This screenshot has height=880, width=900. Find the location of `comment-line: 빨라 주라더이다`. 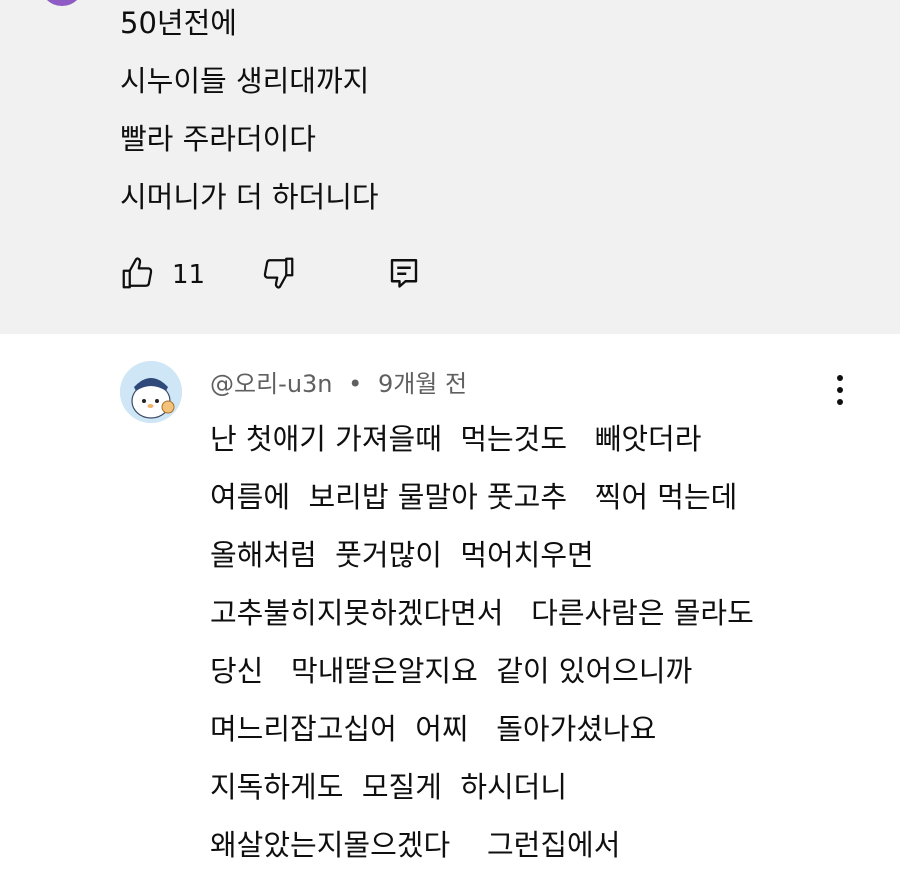

comment-line: 빨라 주라더이다 is located at coordinates (218, 139).